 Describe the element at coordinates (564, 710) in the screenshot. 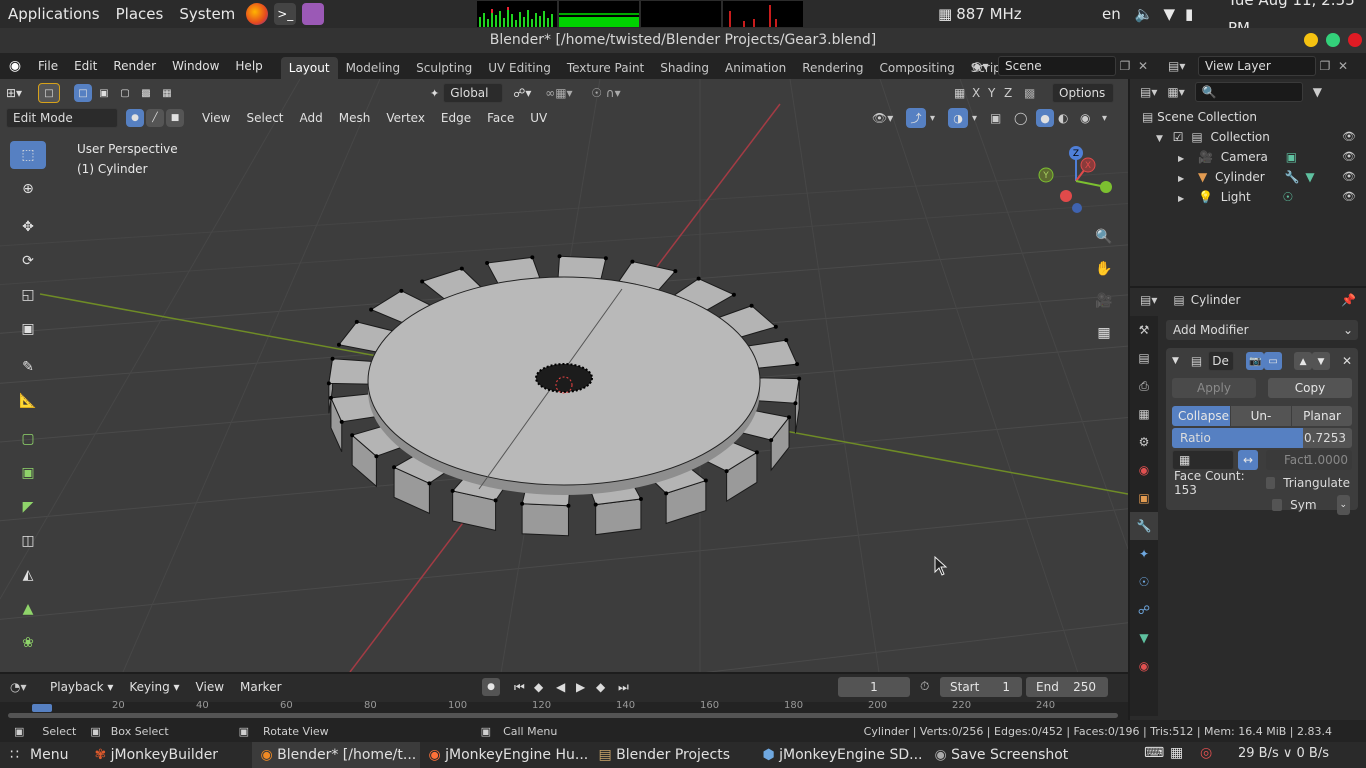

I see `timeline-ruler: 20 40 60 80 100 120 140 160 180 200 220 240` at that location.